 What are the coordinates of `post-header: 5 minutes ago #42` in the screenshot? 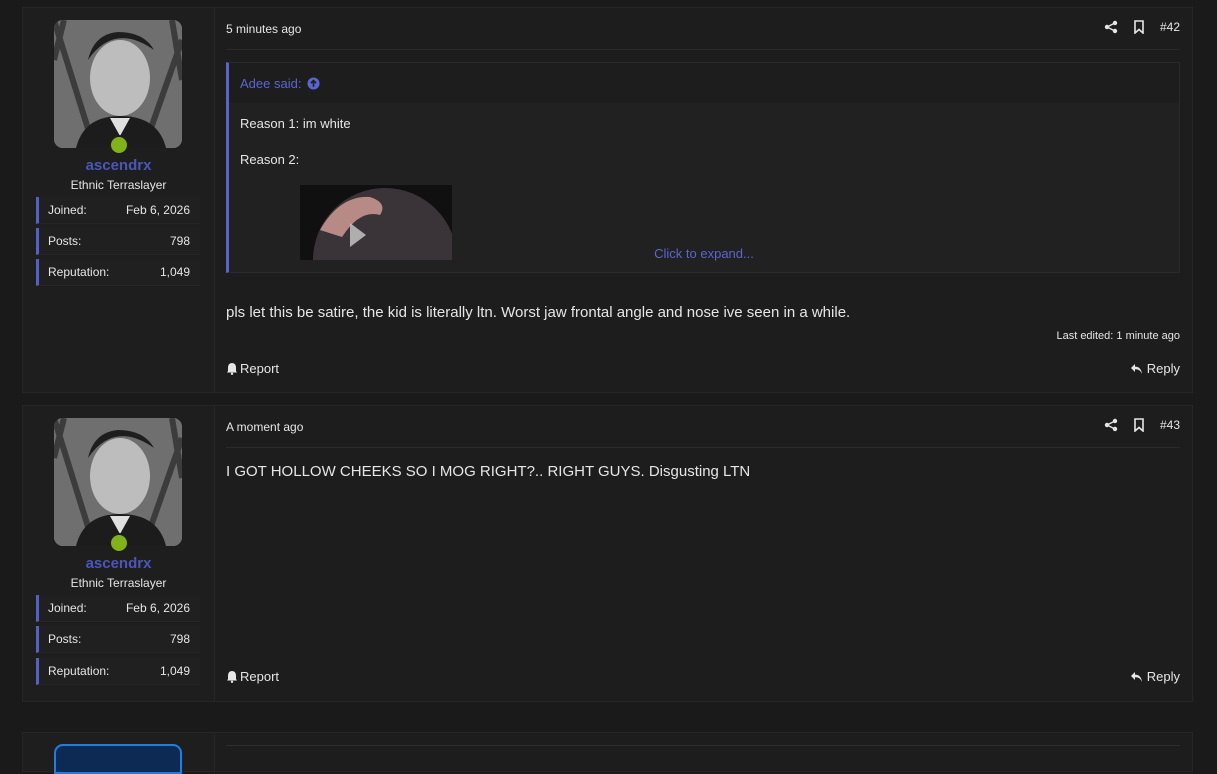 It's located at (703, 29).